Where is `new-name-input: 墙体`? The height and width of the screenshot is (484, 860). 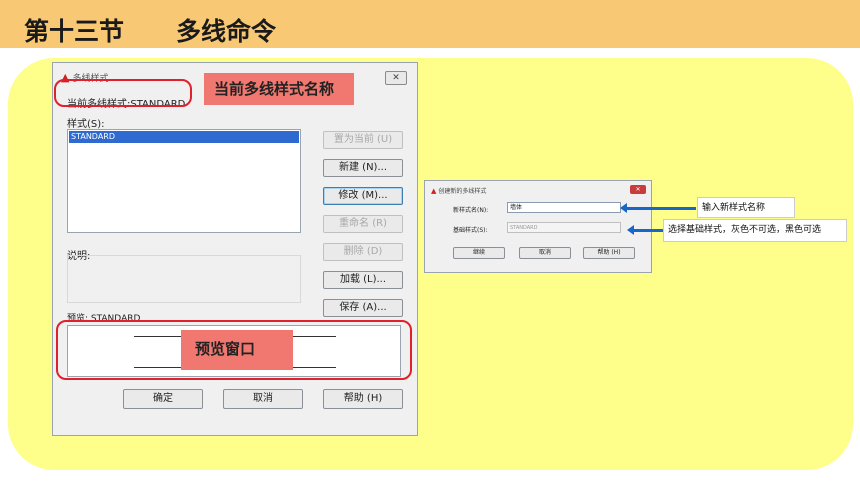 new-name-input: 墙体 is located at coordinates (564, 207).